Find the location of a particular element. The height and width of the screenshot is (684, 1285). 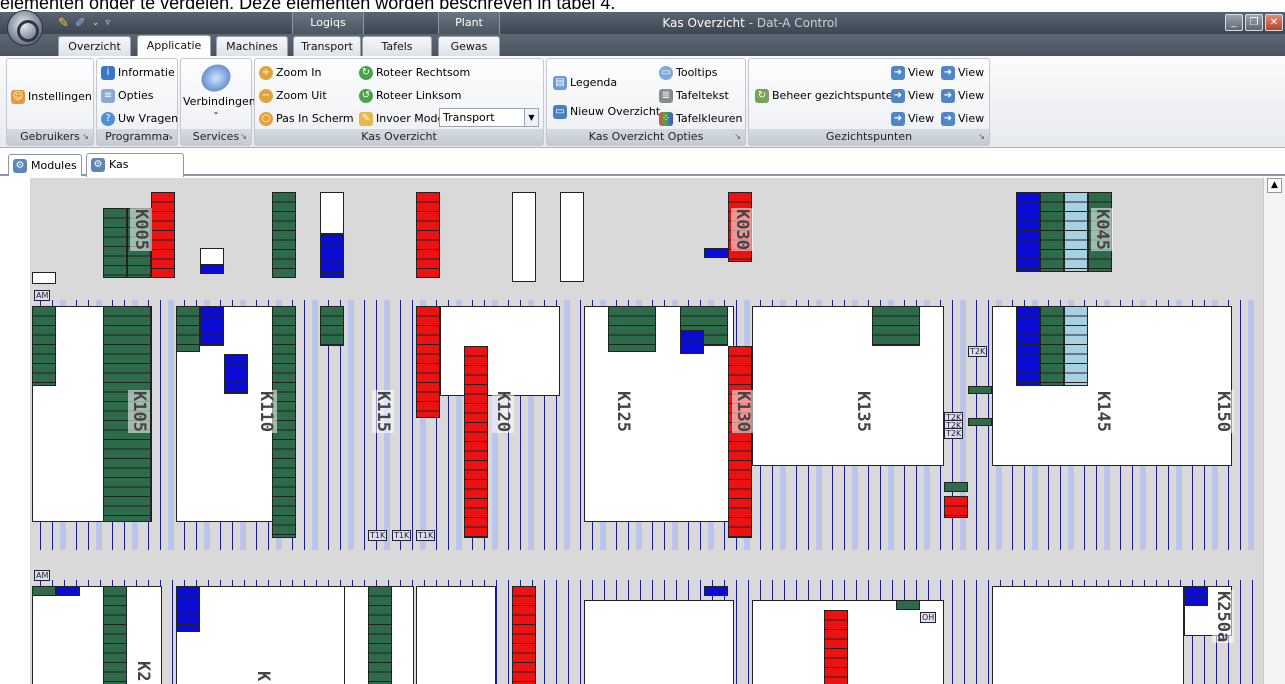

chevron-down-icon: ▼ is located at coordinates (531, 117).